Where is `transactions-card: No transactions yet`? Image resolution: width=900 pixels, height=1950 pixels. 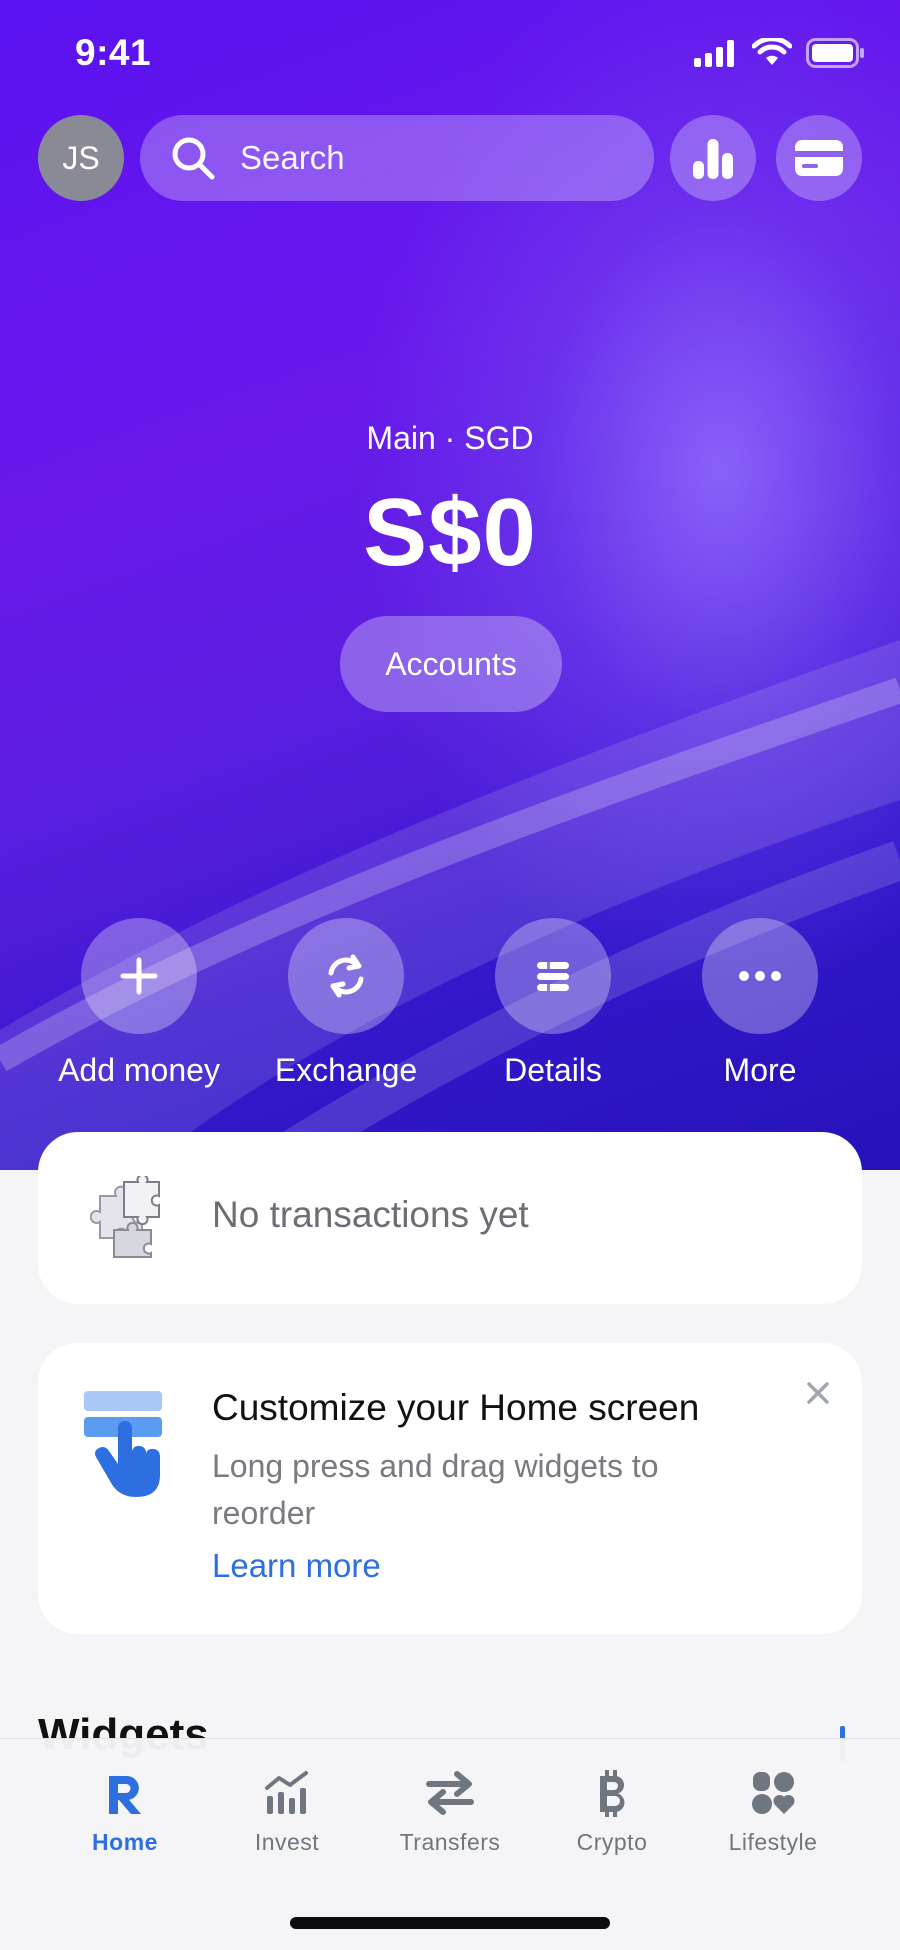 transactions-card: No transactions yet is located at coordinates (450, 1218).